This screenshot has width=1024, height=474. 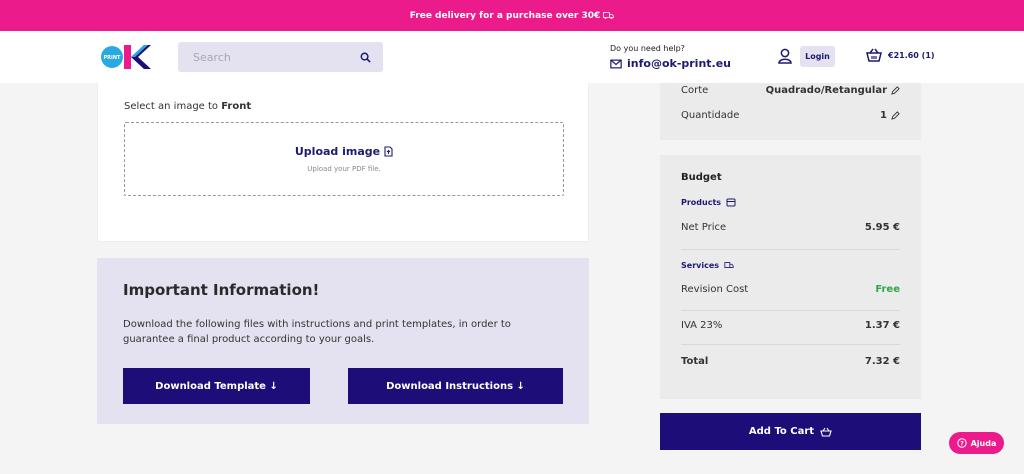 I want to click on email-text: info@ok-print.eu, so click(x=679, y=63).